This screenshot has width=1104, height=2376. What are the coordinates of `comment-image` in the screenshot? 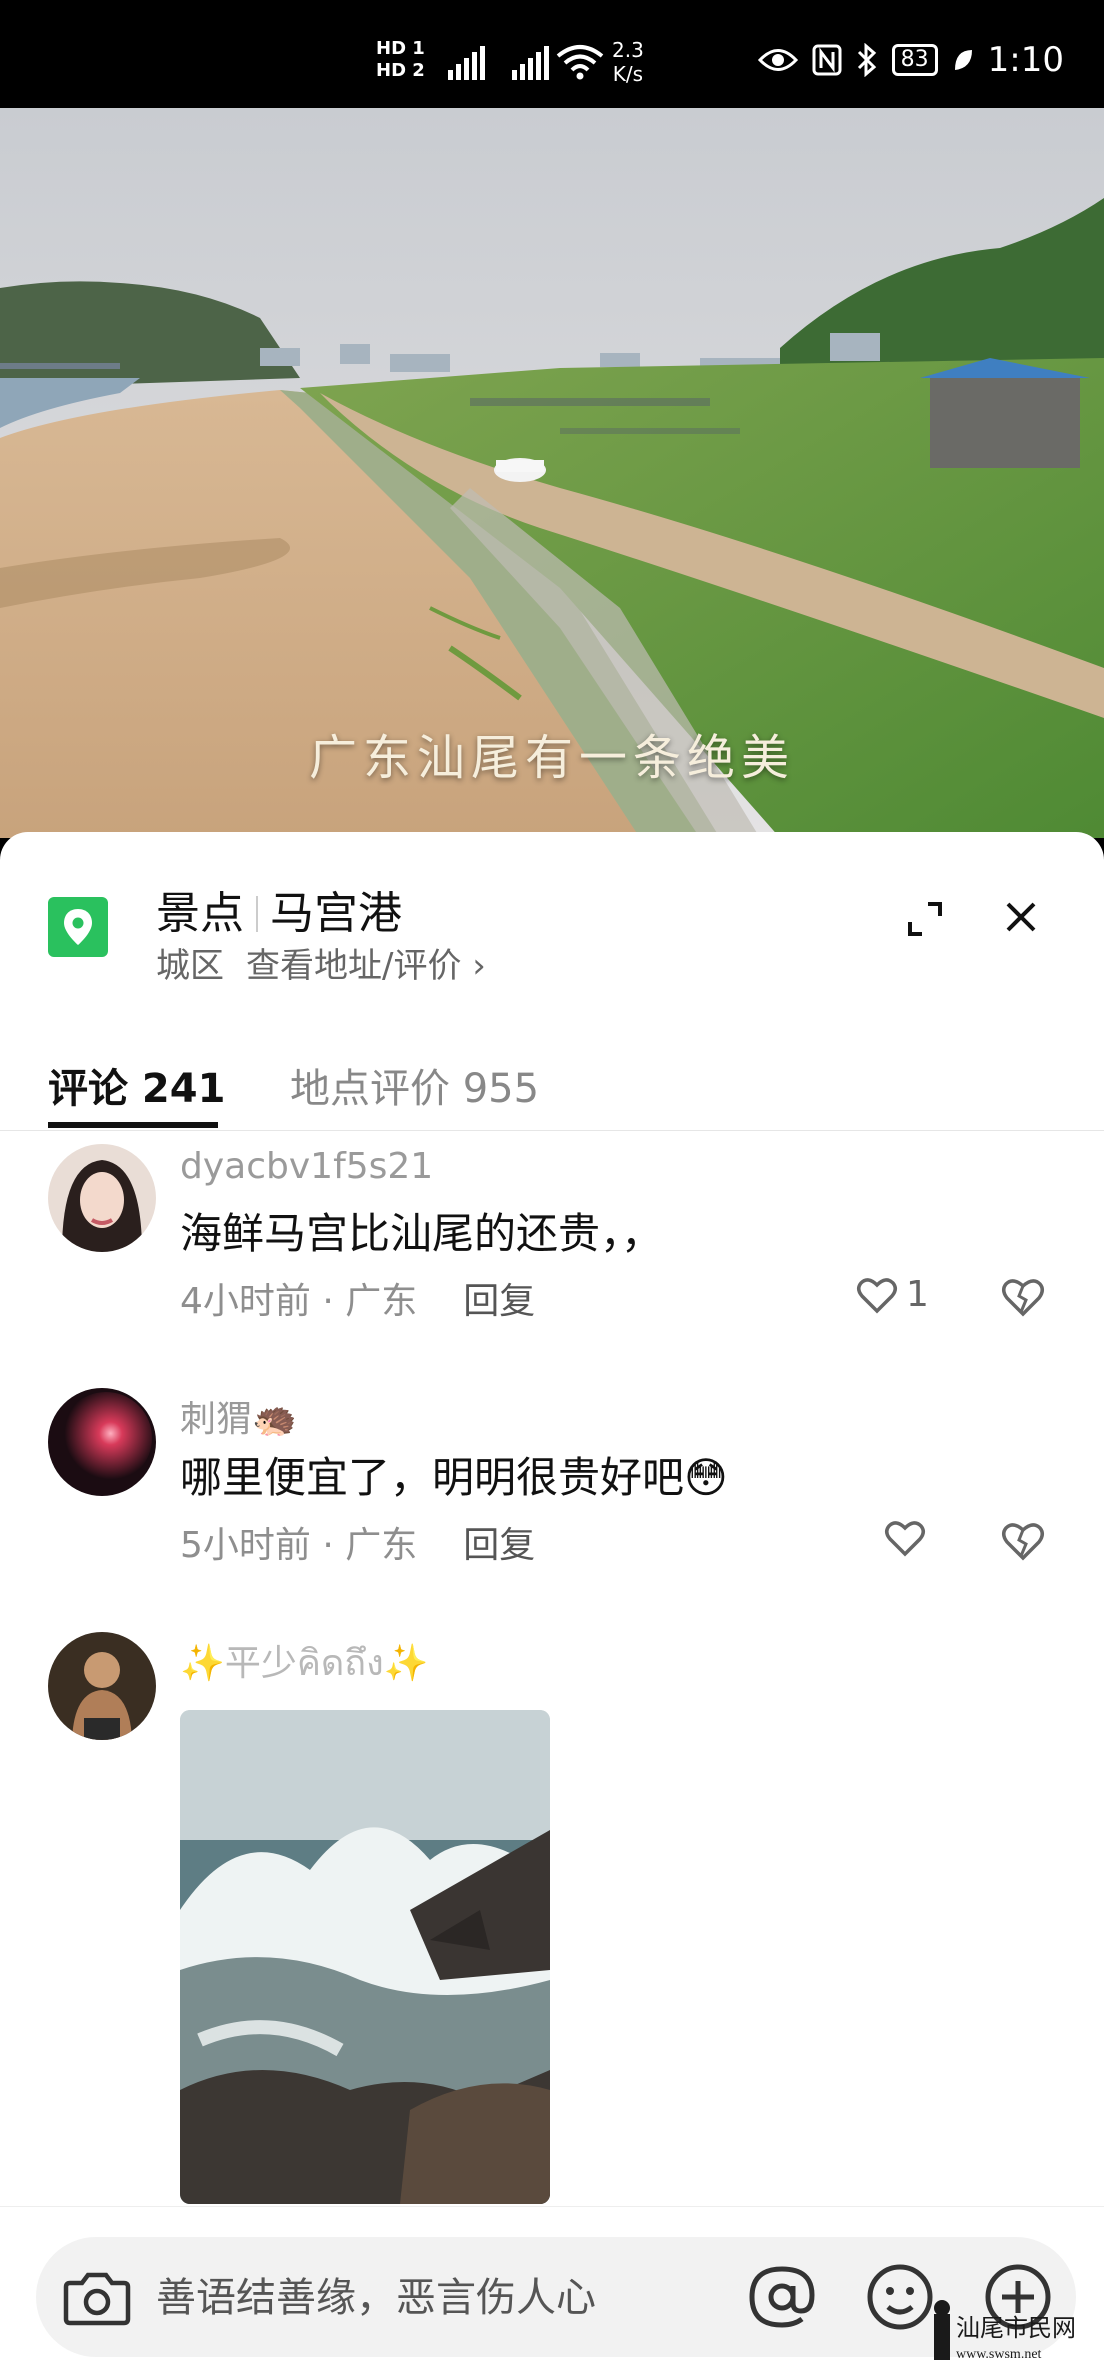 It's located at (365, 1957).